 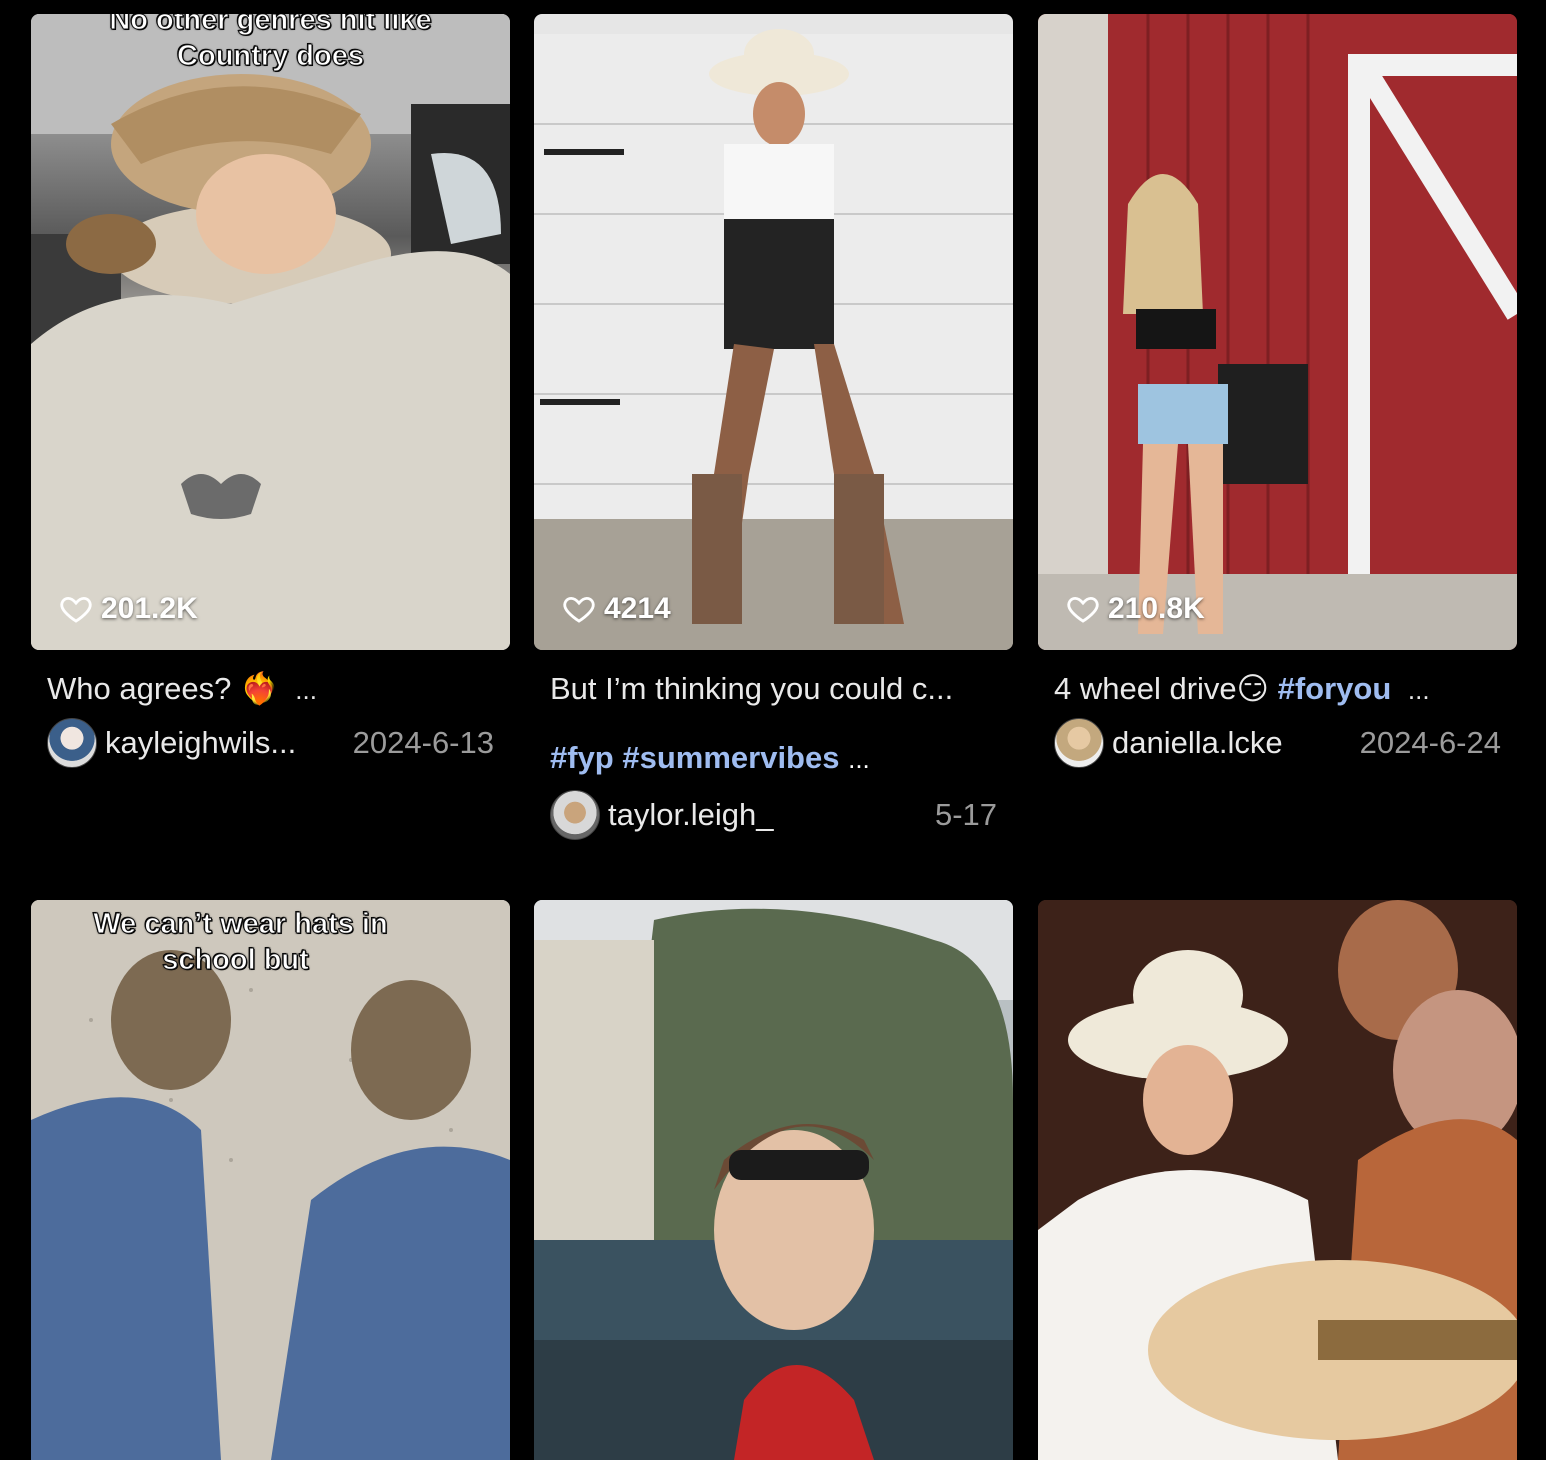 I want to click on hashtag: #foryou, so click(x=1335, y=688).